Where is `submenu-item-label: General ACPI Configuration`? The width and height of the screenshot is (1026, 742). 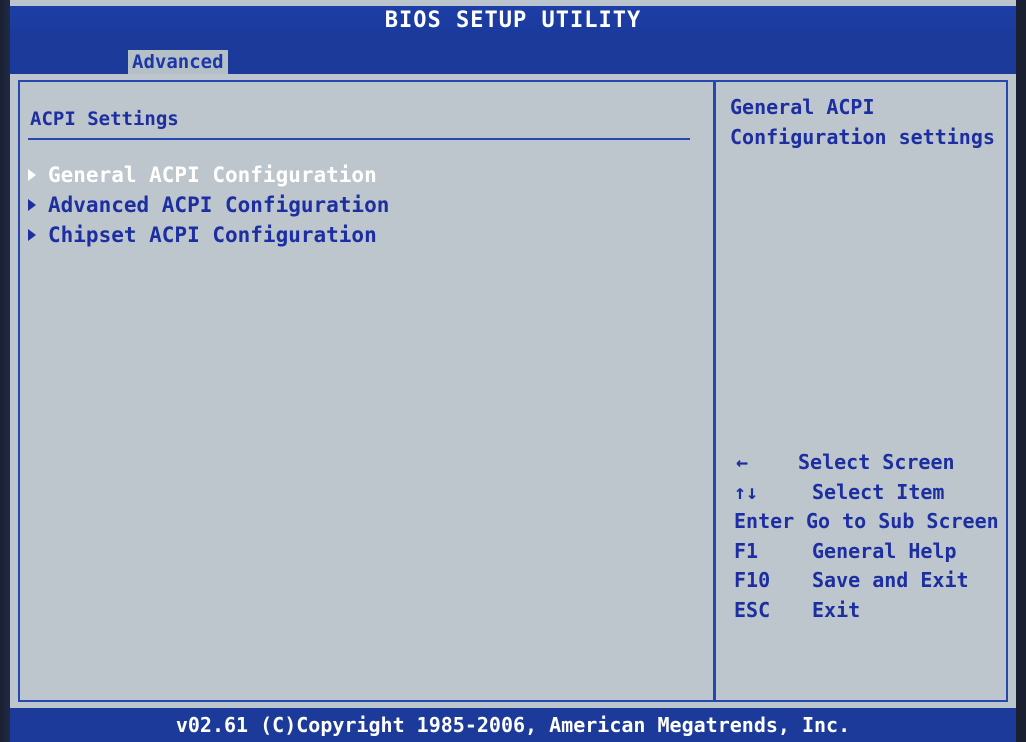
submenu-item-label: General ACPI Configuration is located at coordinates (212, 175).